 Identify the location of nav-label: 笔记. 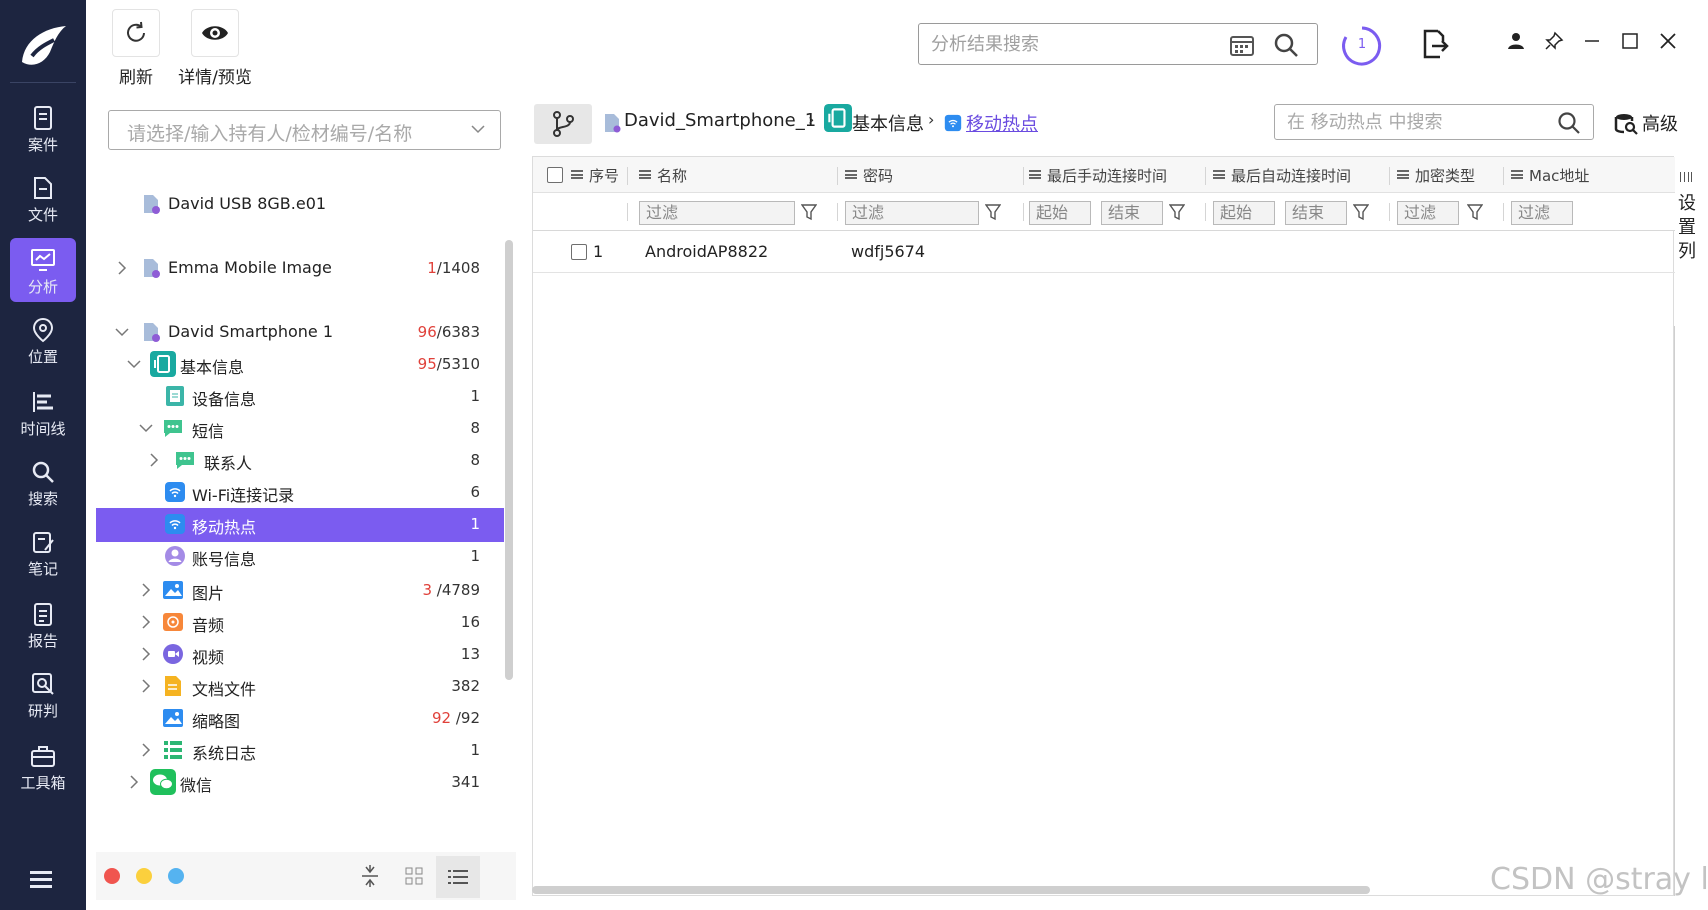
(42, 569).